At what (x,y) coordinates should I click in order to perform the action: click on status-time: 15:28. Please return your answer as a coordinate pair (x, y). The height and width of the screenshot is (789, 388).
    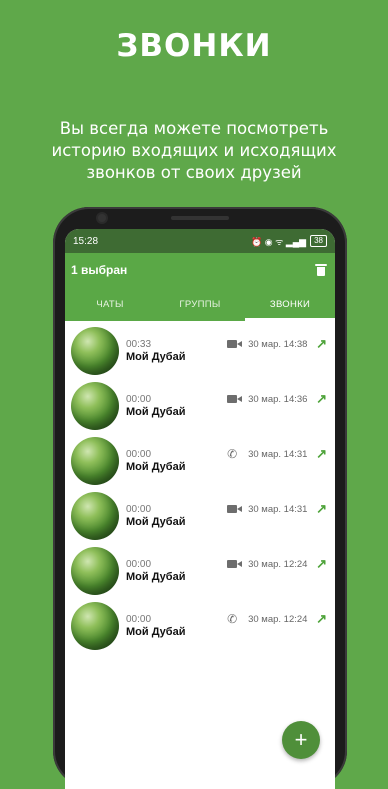
    Looking at the image, I should click on (86, 241).